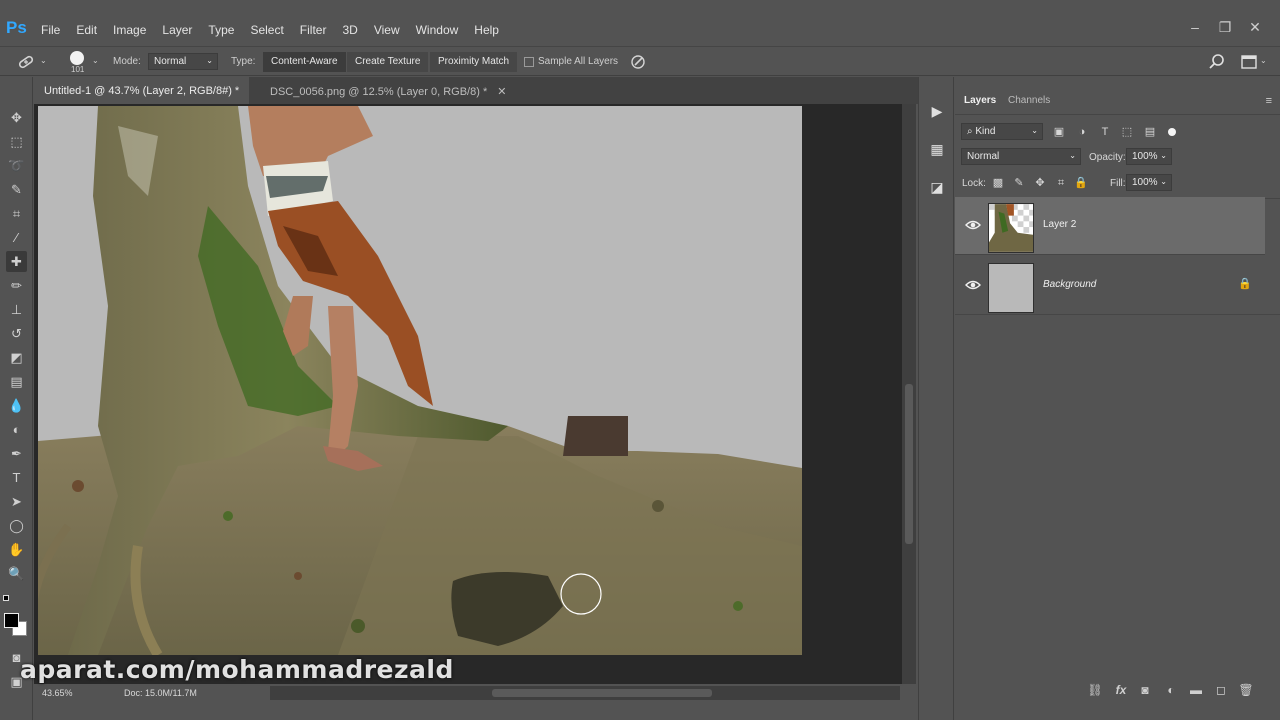 This screenshot has height=720, width=1280. I want to click on brush-tool-icon: ✏, so click(16, 285).